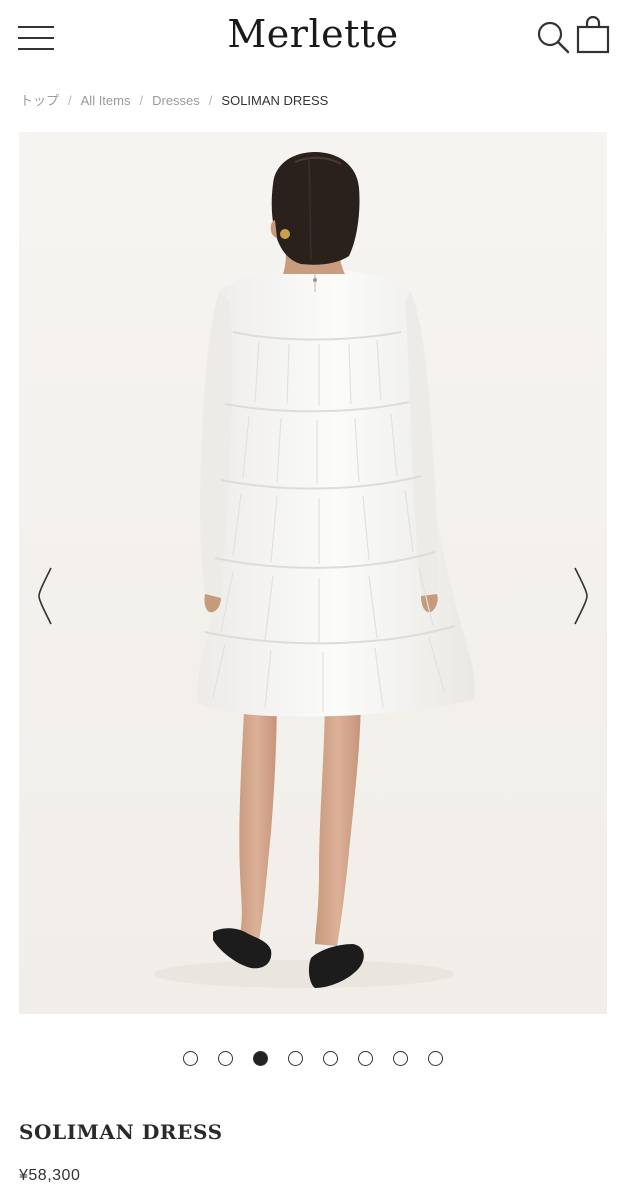 This screenshot has width=626, height=1200. Describe the element at coordinates (121, 1132) in the screenshot. I see `product-title: SOLIMAN DRESS` at that location.